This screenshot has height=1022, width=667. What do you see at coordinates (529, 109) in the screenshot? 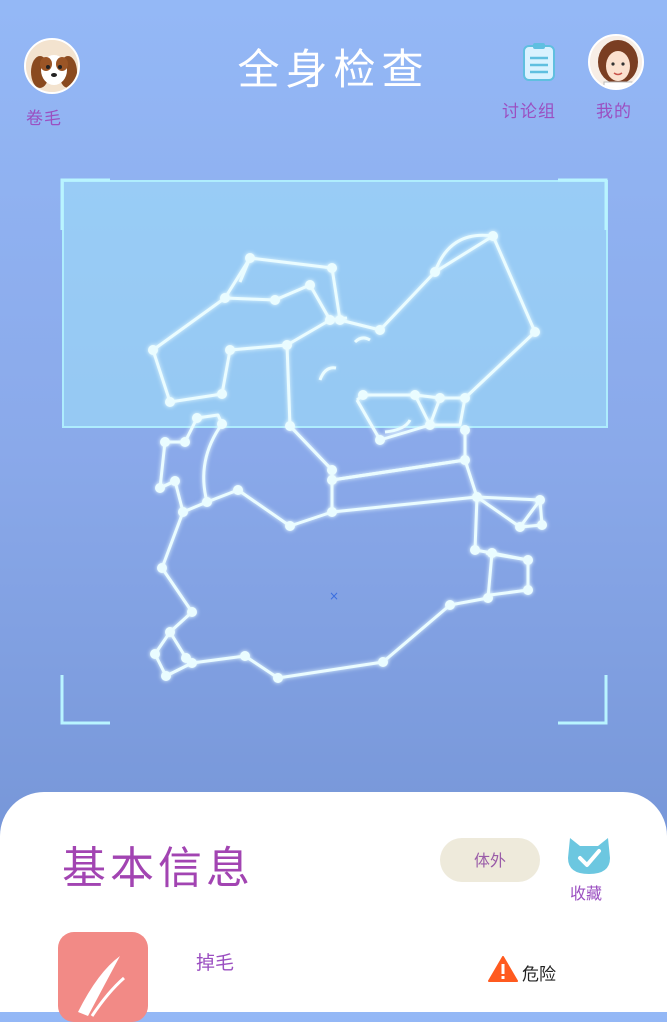
I see `discuss-group-label: 讨论组` at bounding box center [529, 109].